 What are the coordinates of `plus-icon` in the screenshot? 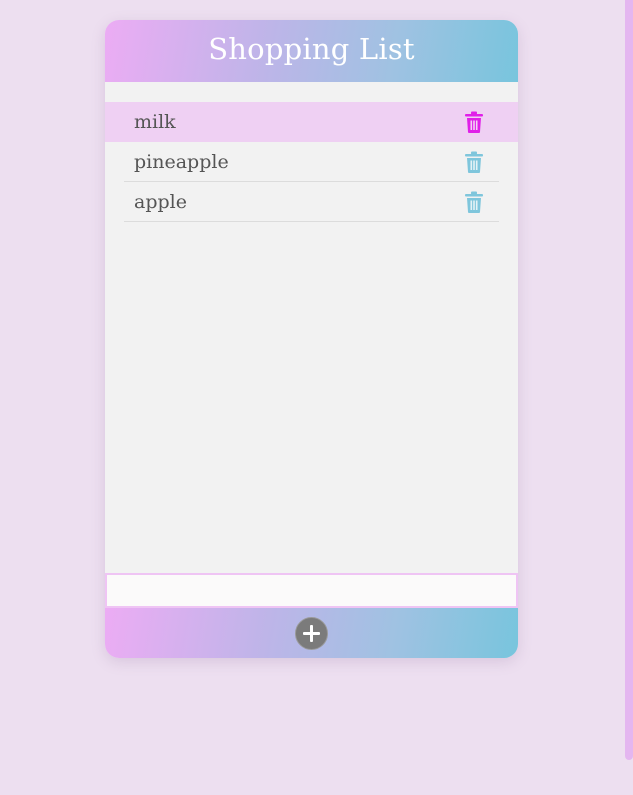 It's located at (311, 633).